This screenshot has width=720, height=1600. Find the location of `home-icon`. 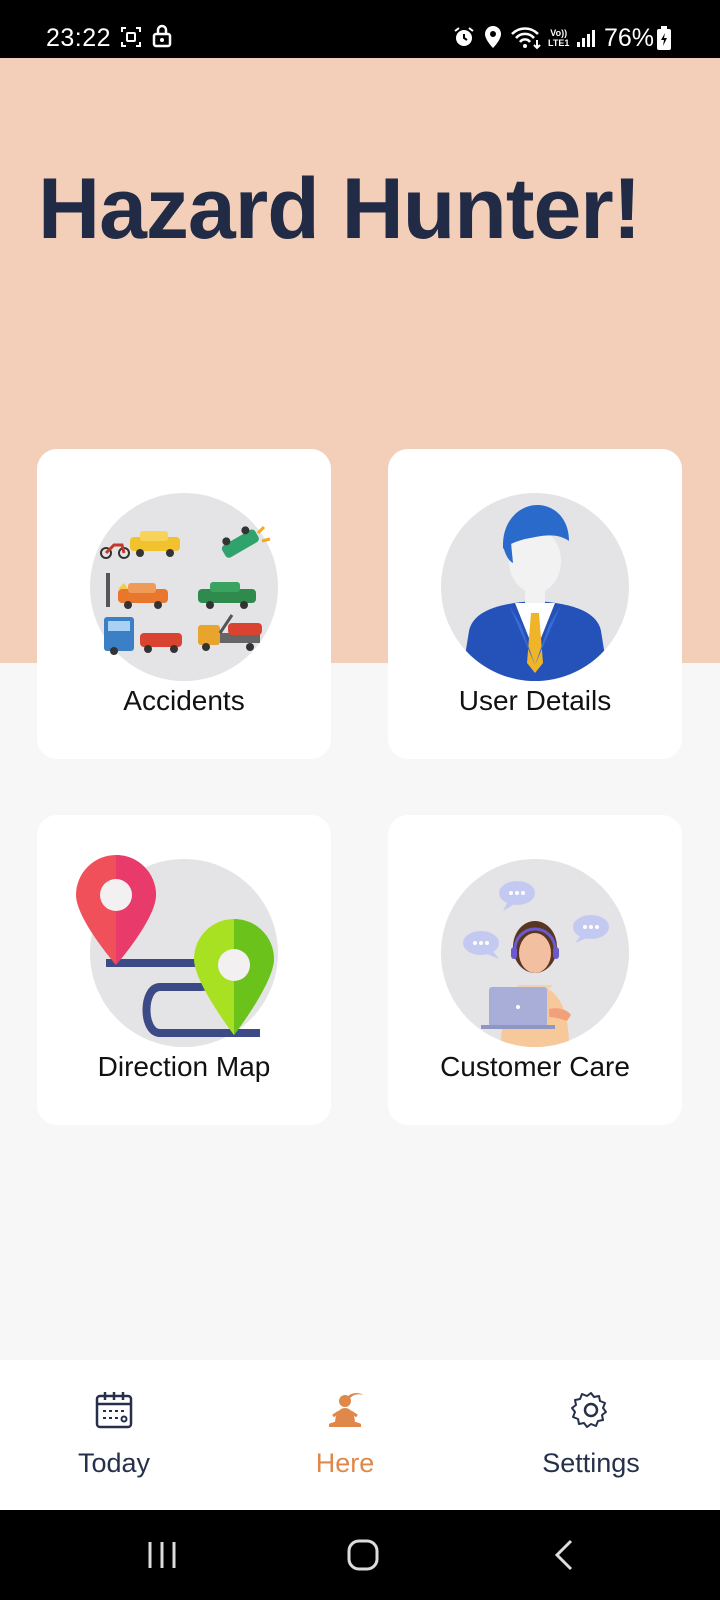

home-icon is located at coordinates (363, 1555).